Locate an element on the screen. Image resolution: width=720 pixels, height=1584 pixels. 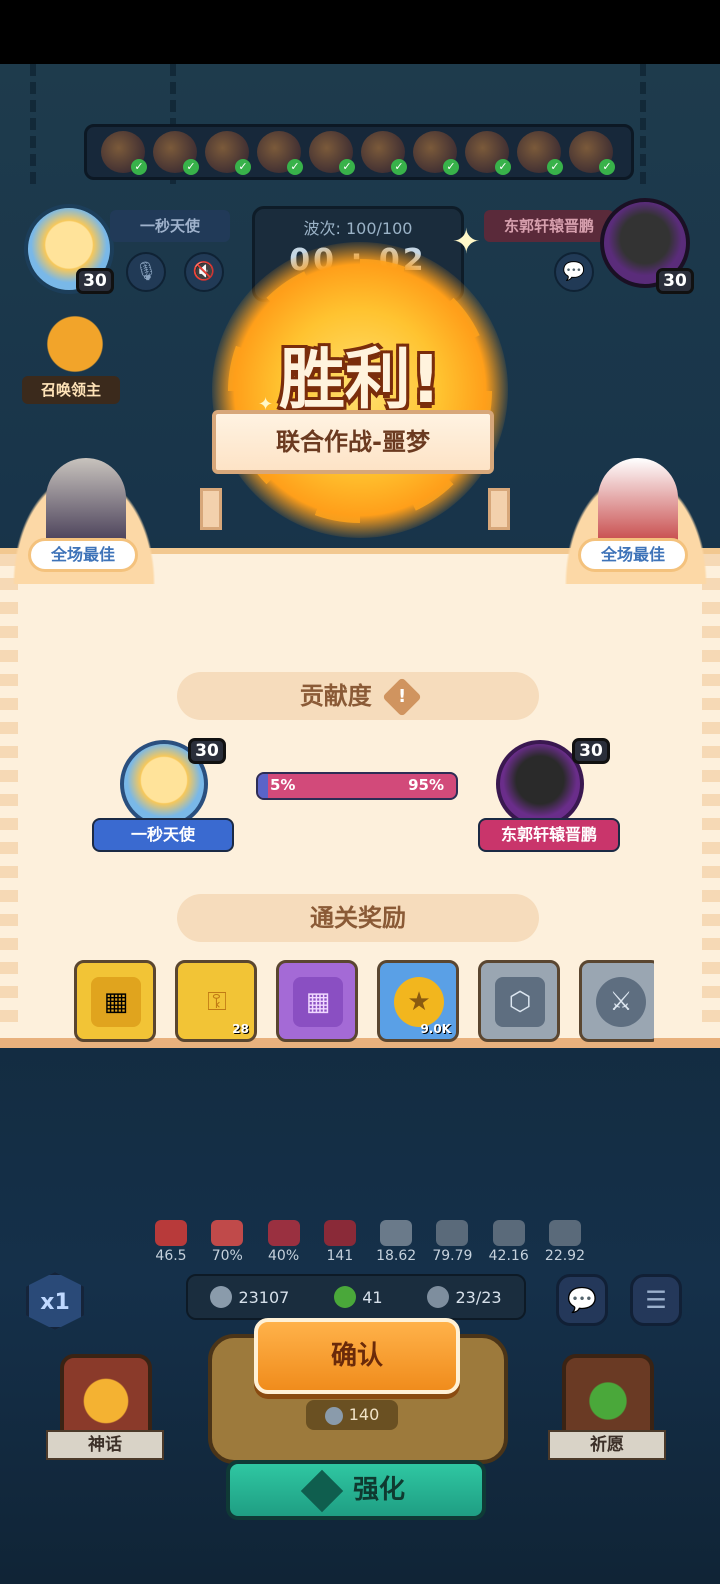
contrib-right-level: 30 is located at coordinates (591, 751).